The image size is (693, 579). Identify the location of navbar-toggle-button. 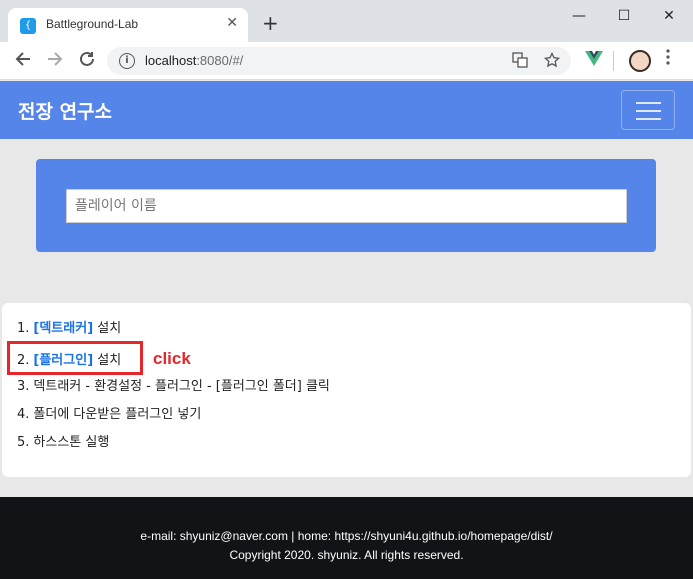
(648, 110).